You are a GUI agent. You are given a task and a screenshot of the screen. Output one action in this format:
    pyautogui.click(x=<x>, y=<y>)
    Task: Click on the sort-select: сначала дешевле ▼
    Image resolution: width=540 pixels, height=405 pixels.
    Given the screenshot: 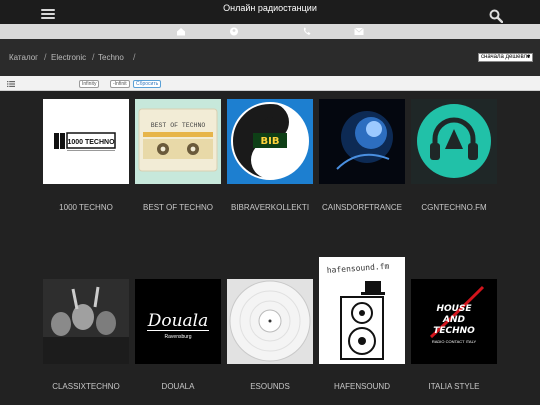 What is the action you would take?
    pyautogui.click(x=505, y=57)
    